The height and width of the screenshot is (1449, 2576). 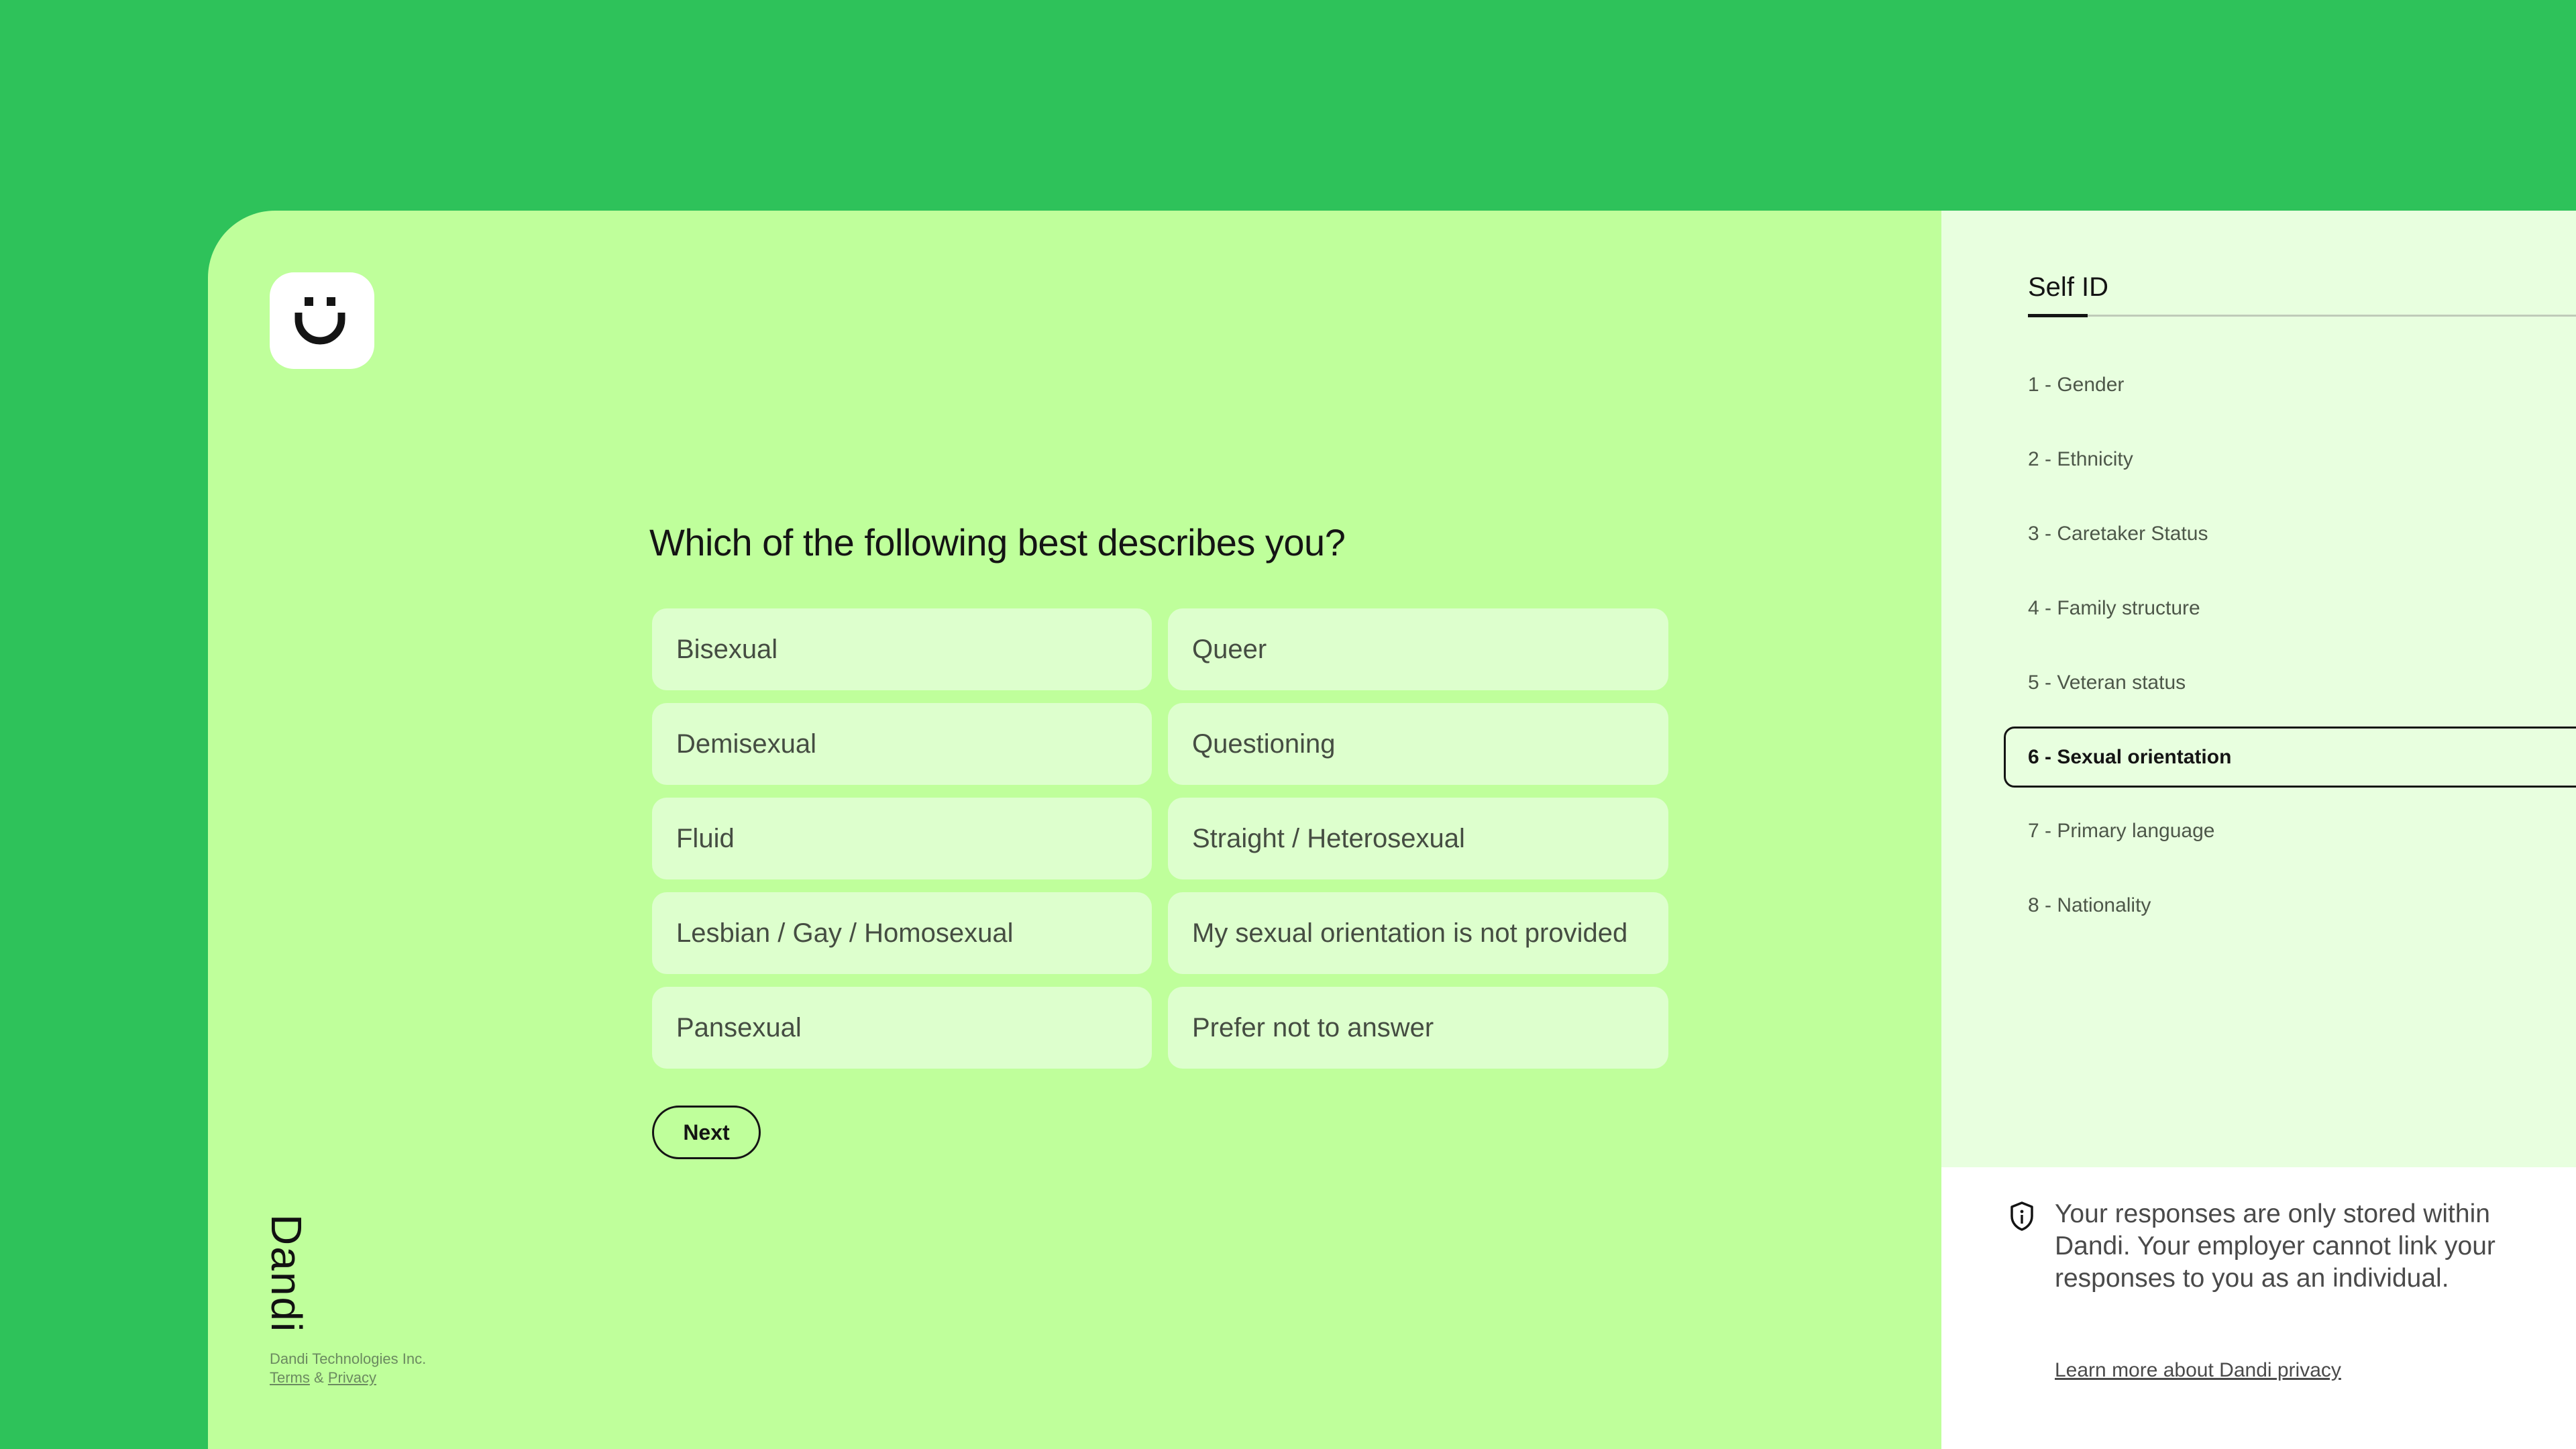 I want to click on option-bisexual: Bisexual, so click(x=902, y=649).